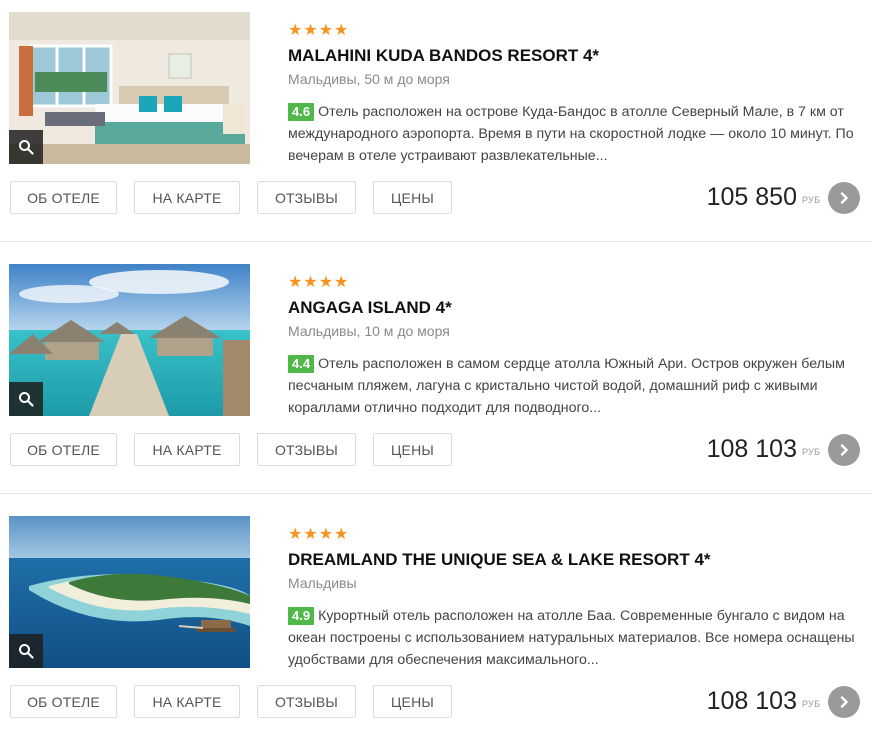 The image size is (883, 756). I want to click on hotel-room-image, so click(129, 88).